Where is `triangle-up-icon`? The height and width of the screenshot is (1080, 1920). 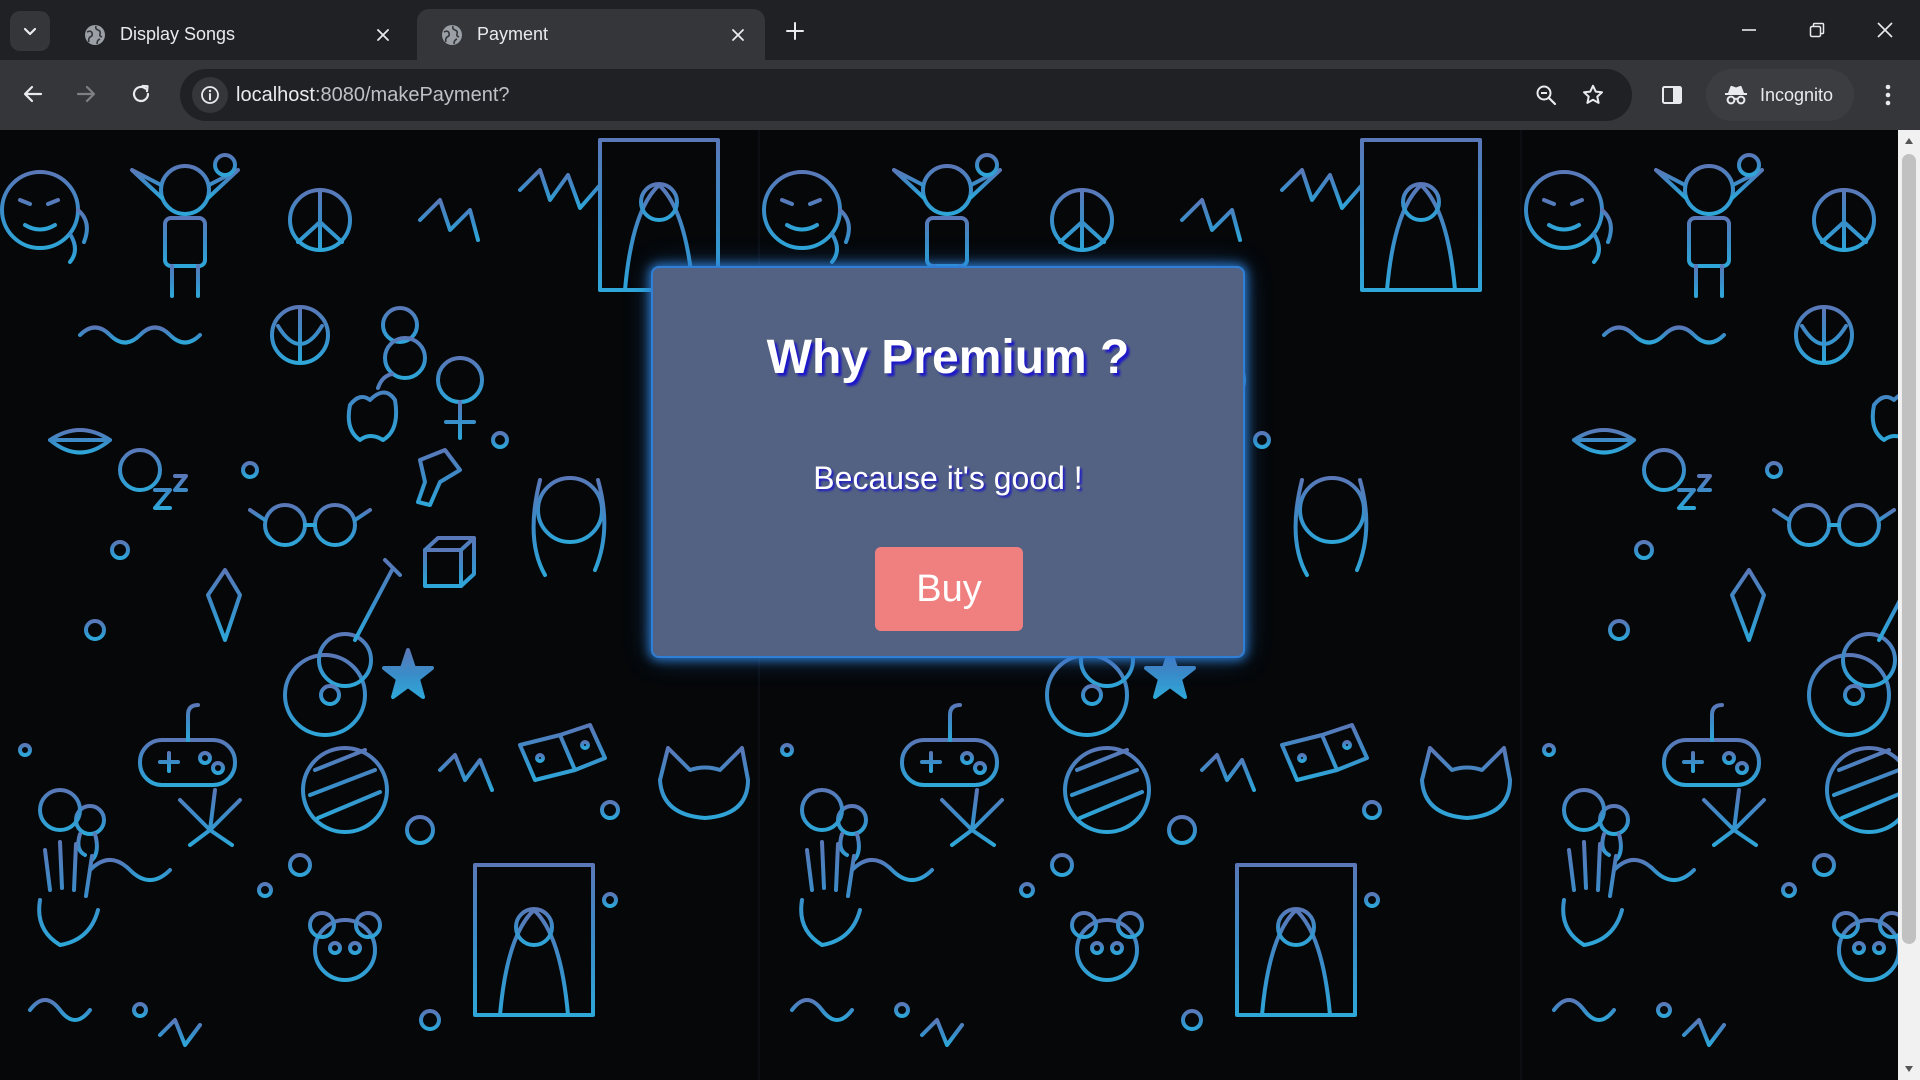
triangle-up-icon is located at coordinates (1909, 141).